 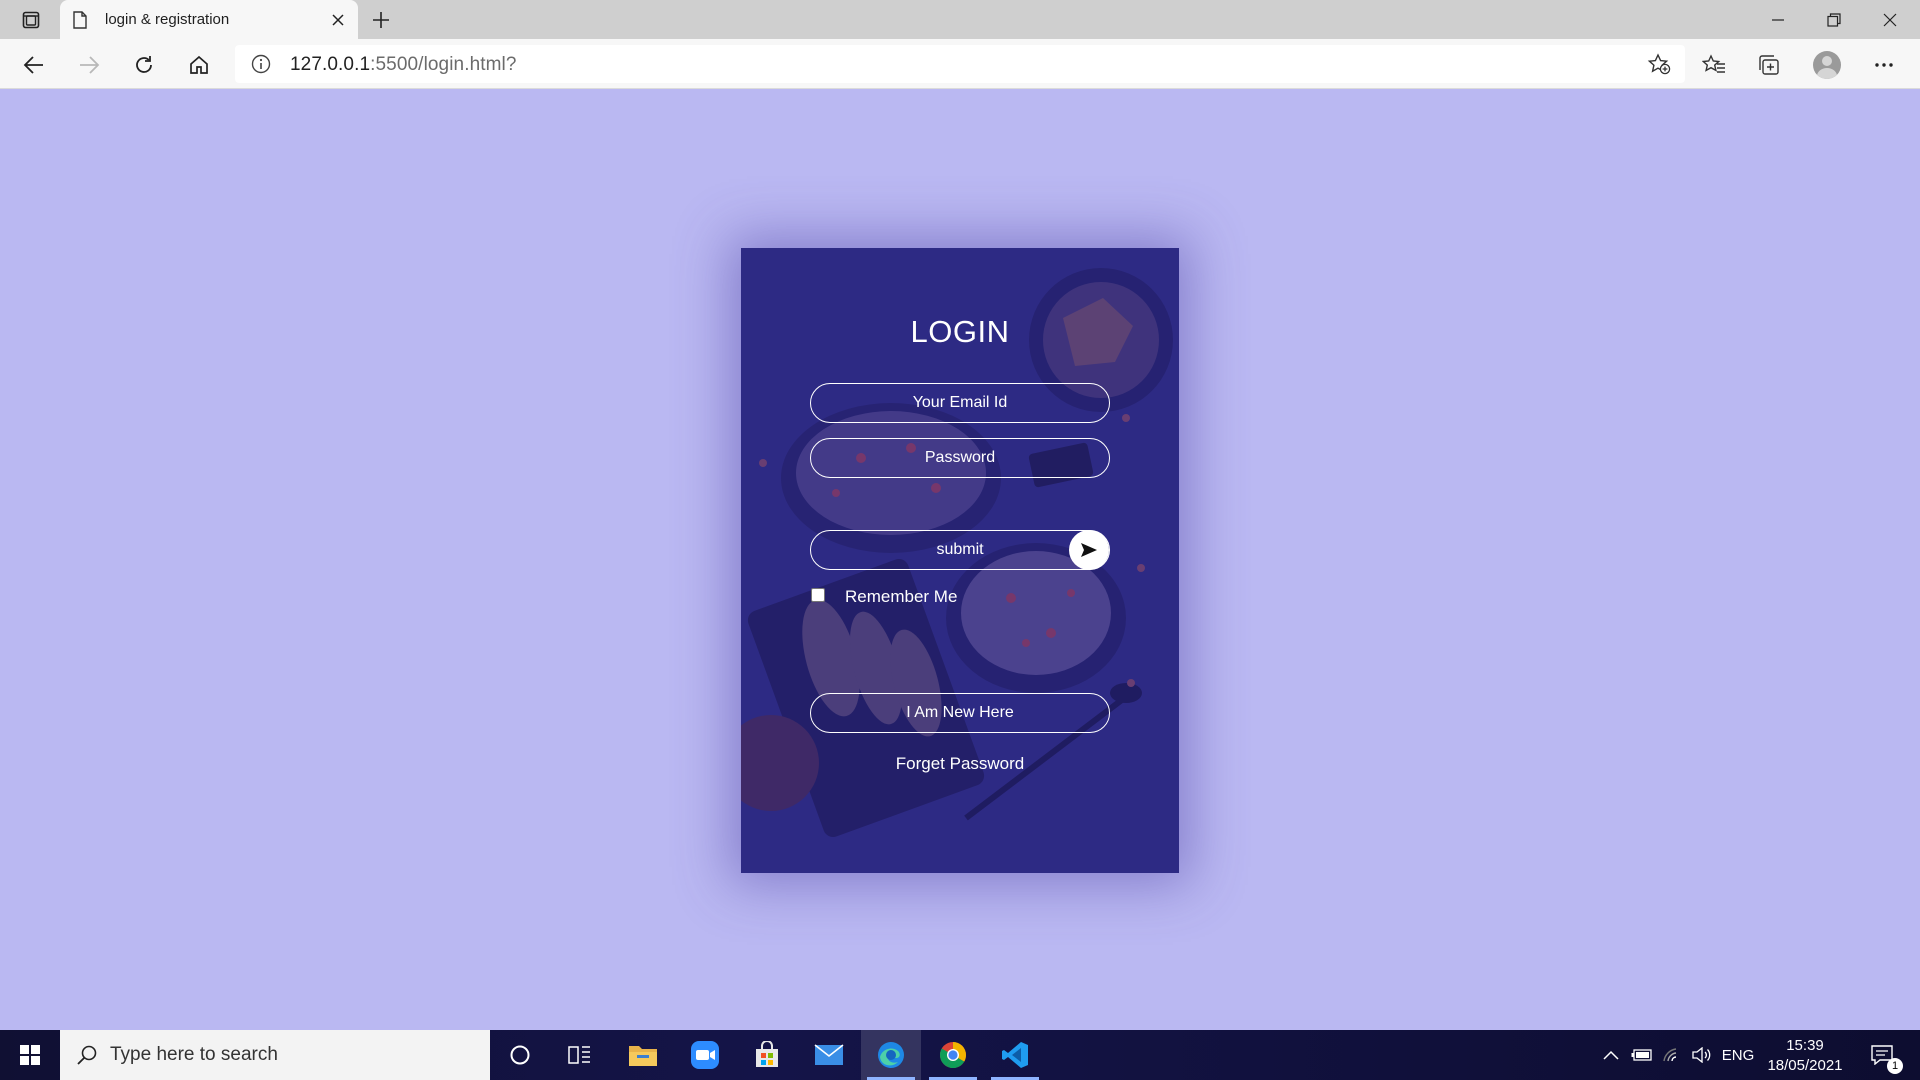 I want to click on more-icon, so click(x=1884, y=65).